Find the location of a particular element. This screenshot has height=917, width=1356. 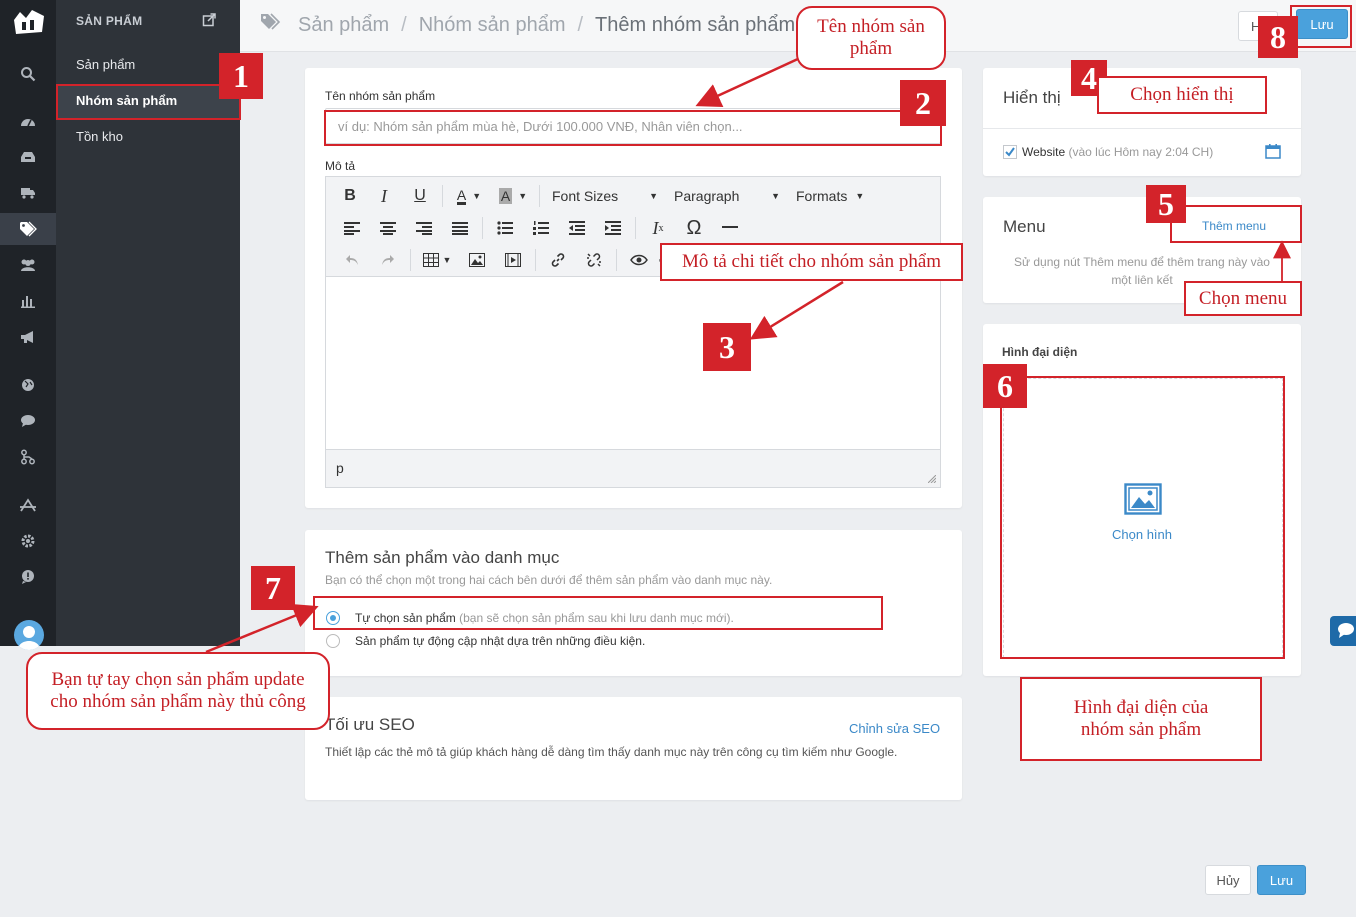

annotation-number-6: 6 is located at coordinates (1005, 386).